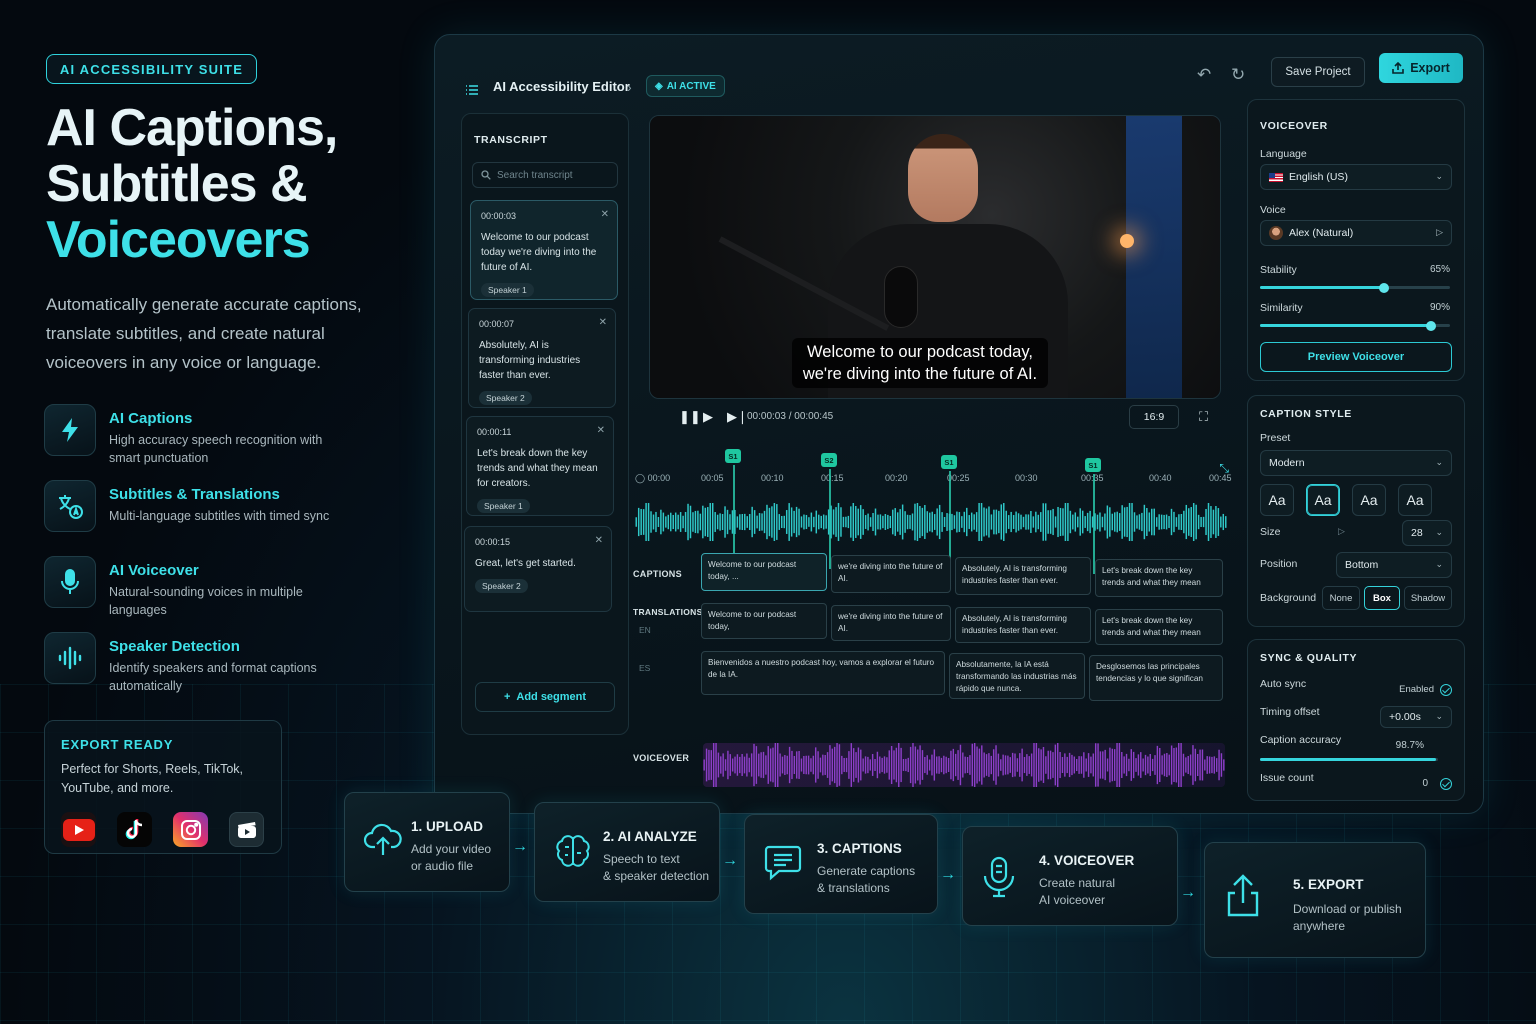 This screenshot has width=1536, height=1024. Describe the element at coordinates (659, 86) in the screenshot. I see `sparkle-icon: ◈` at that location.